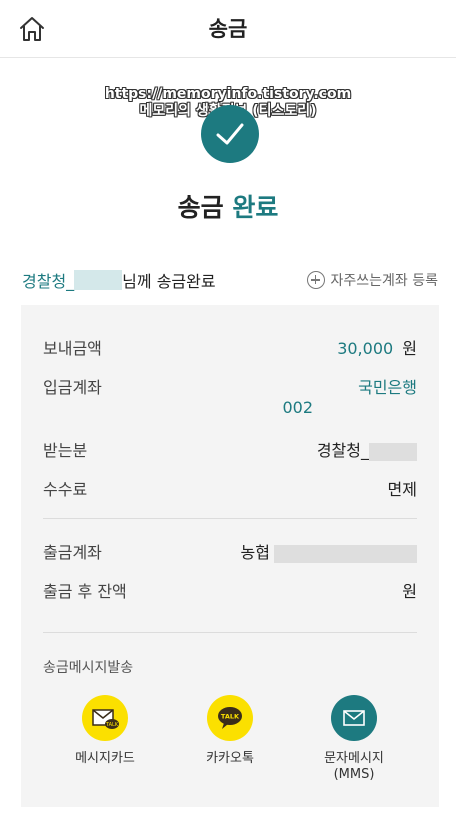 This screenshot has width=456, height=818. Describe the element at coordinates (354, 766) in the screenshot. I see `mms-label: 문자메시지 (MMS)` at that location.